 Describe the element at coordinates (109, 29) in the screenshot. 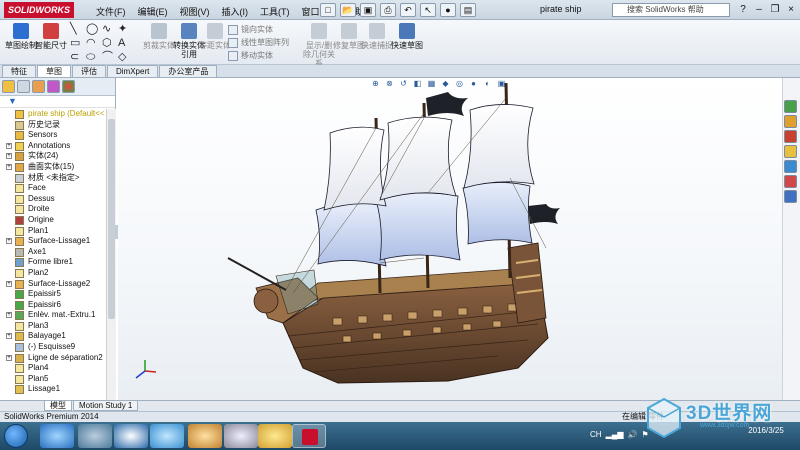

I see `spline-icon: ∿` at that location.